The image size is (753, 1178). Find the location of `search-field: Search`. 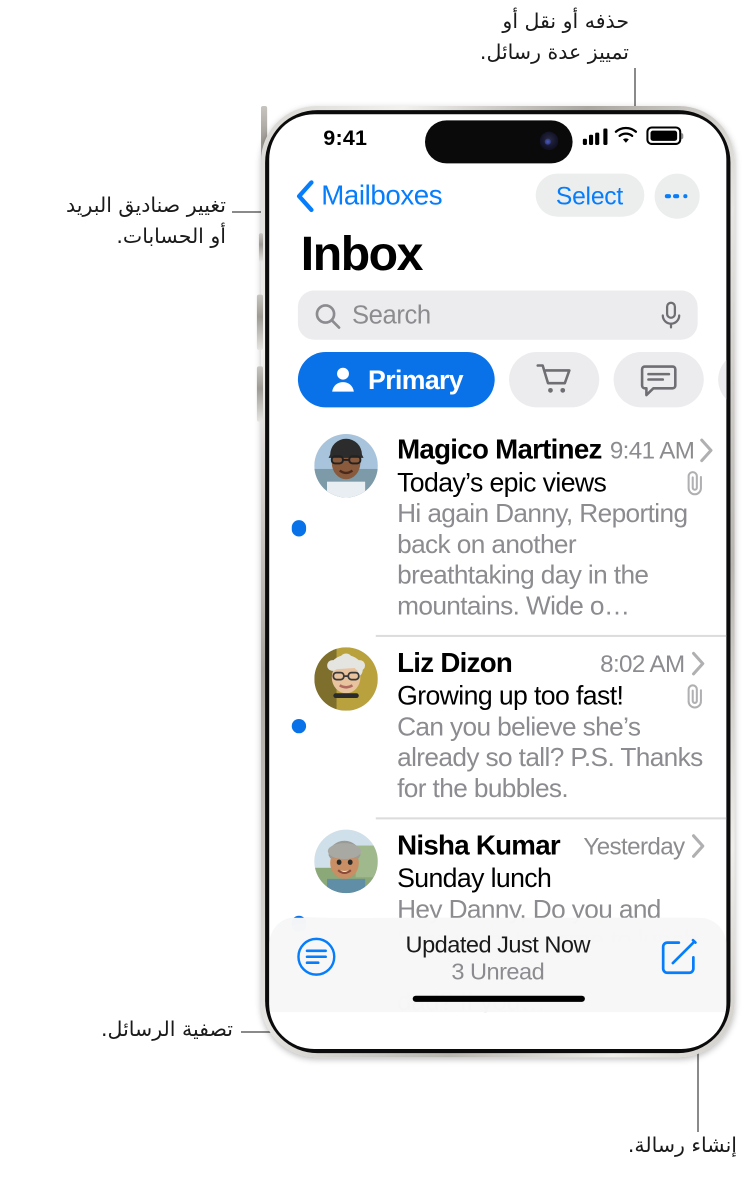

search-field: Search is located at coordinates (497, 316).